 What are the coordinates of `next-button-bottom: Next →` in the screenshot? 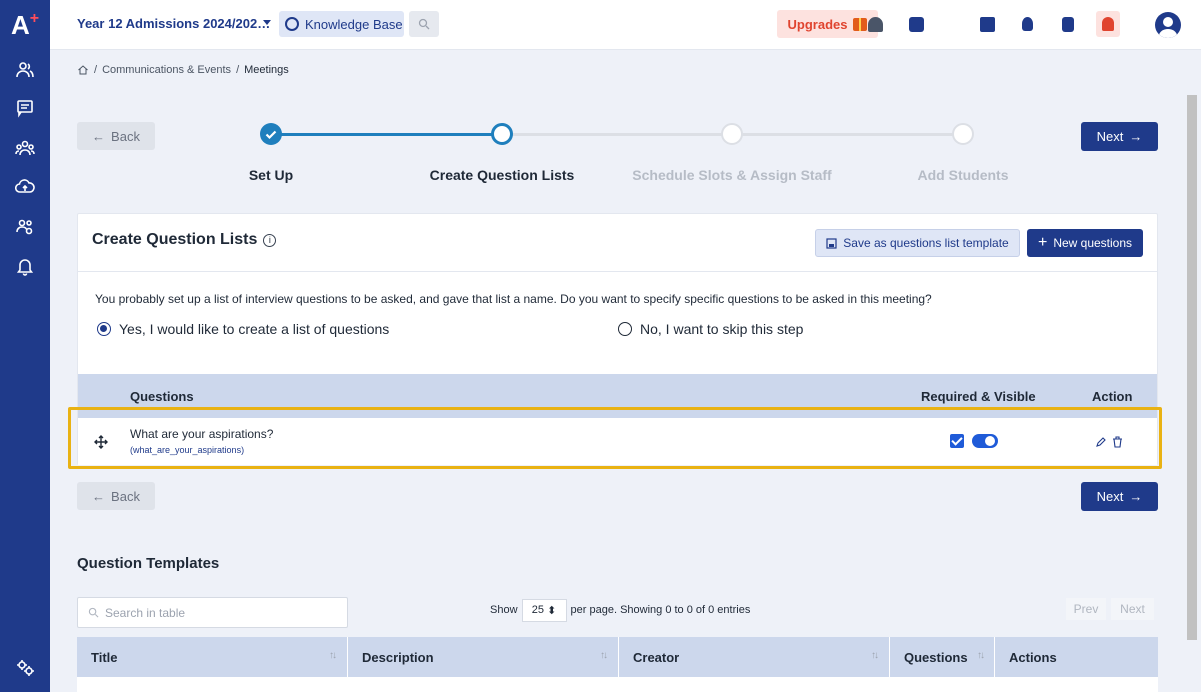 It's located at (1119, 496).